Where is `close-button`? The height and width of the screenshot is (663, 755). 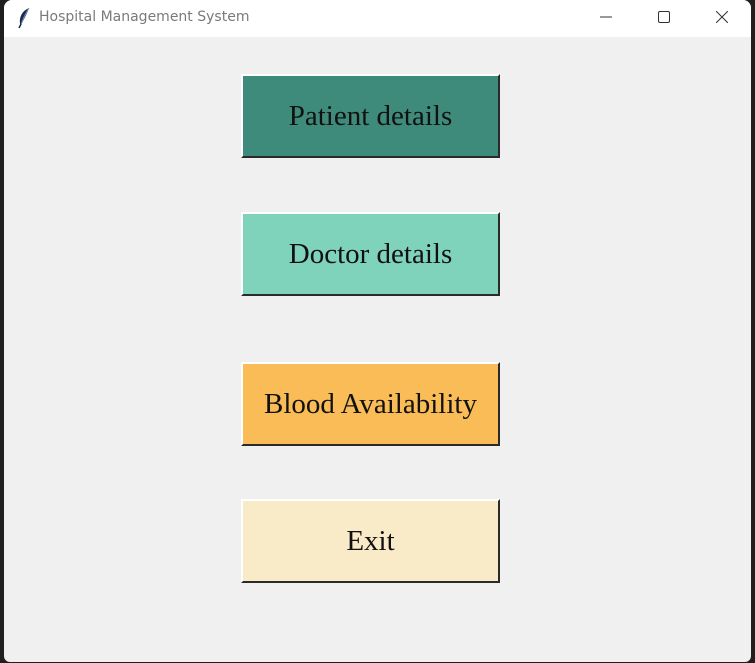 close-button is located at coordinates (722, 18).